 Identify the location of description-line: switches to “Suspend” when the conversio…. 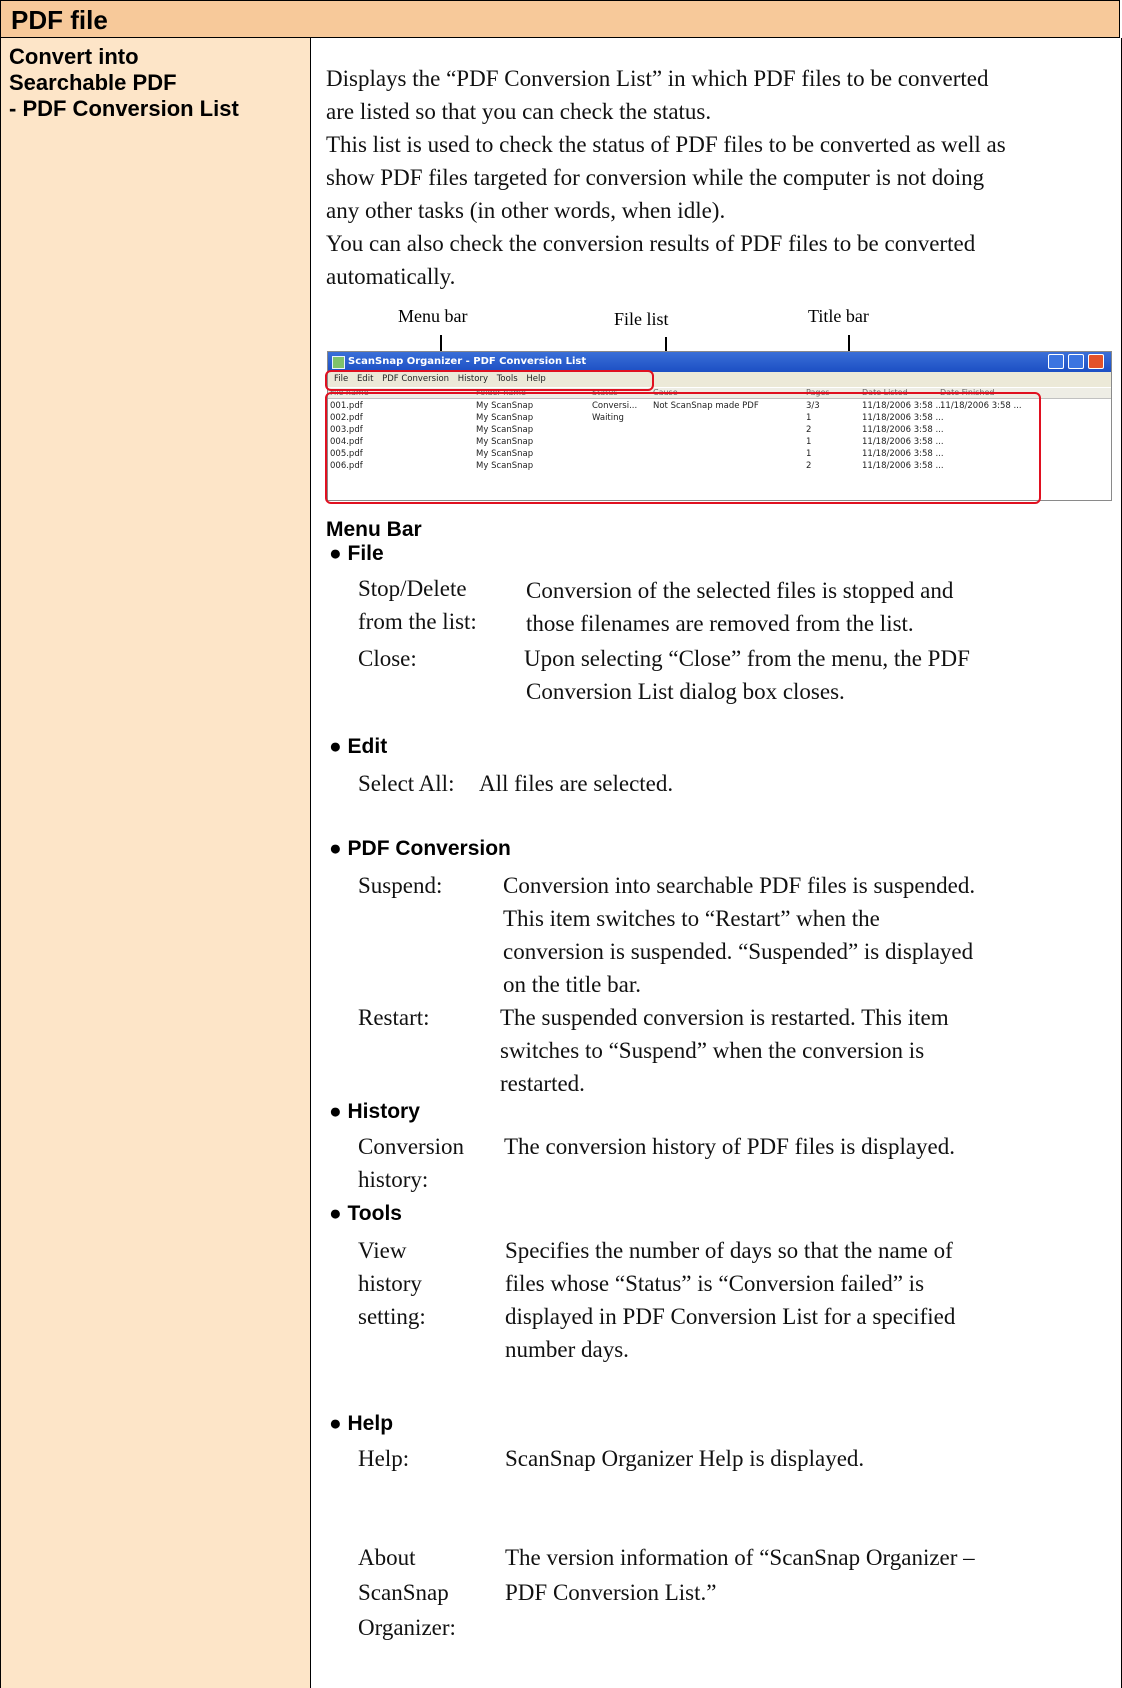
(712, 1050).